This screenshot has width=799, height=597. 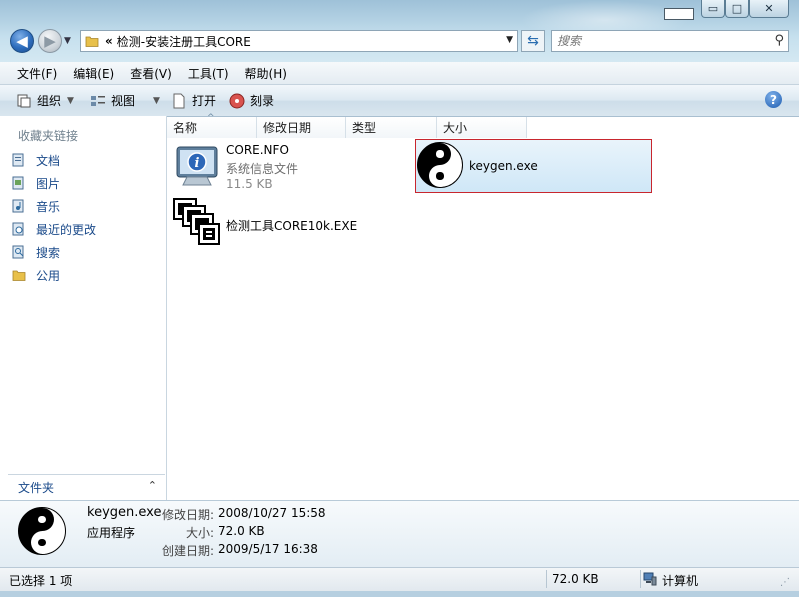 What do you see at coordinates (41, 581) in the screenshot?
I see `status-selection-count: 已选择 1 项` at bounding box center [41, 581].